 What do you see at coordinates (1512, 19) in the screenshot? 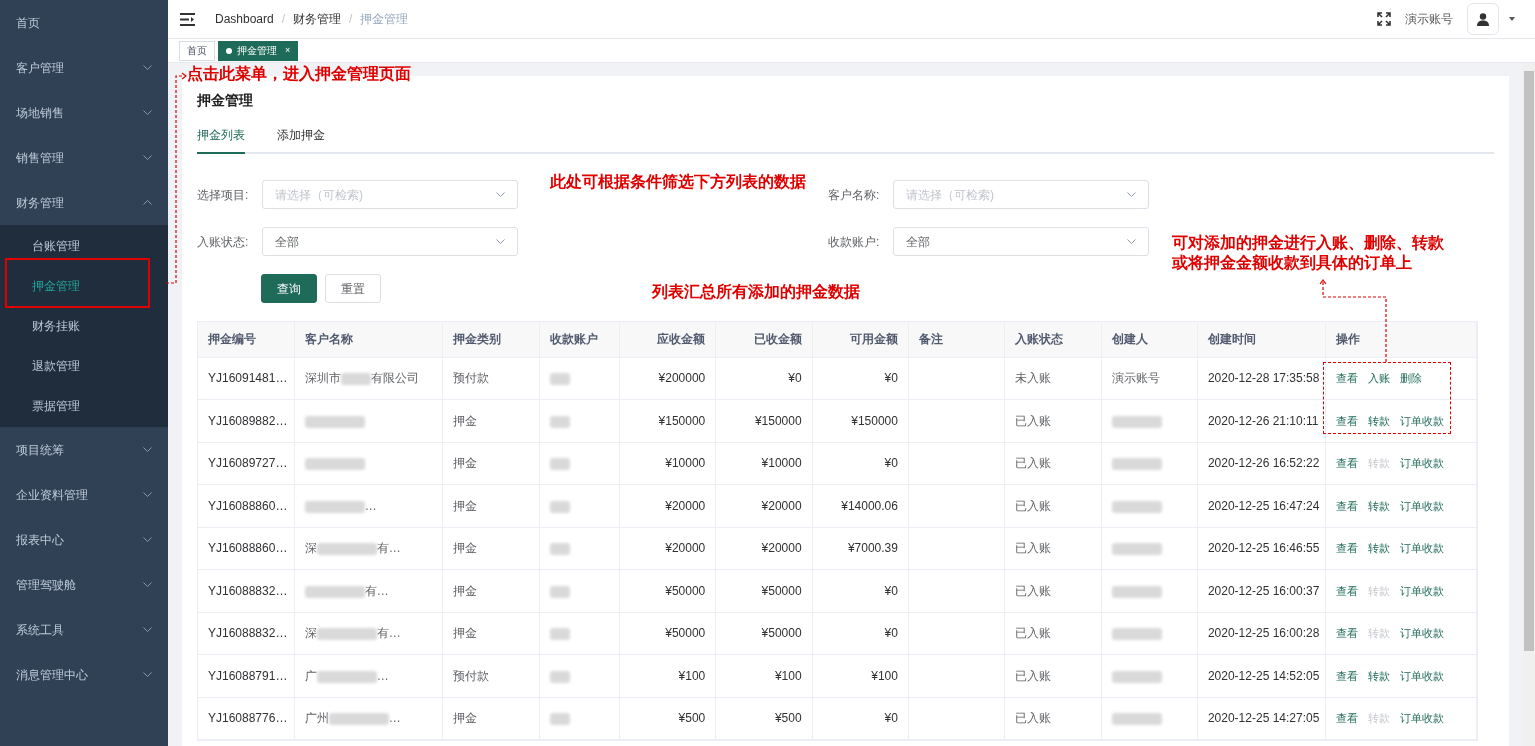
I see `caret-icon` at bounding box center [1512, 19].